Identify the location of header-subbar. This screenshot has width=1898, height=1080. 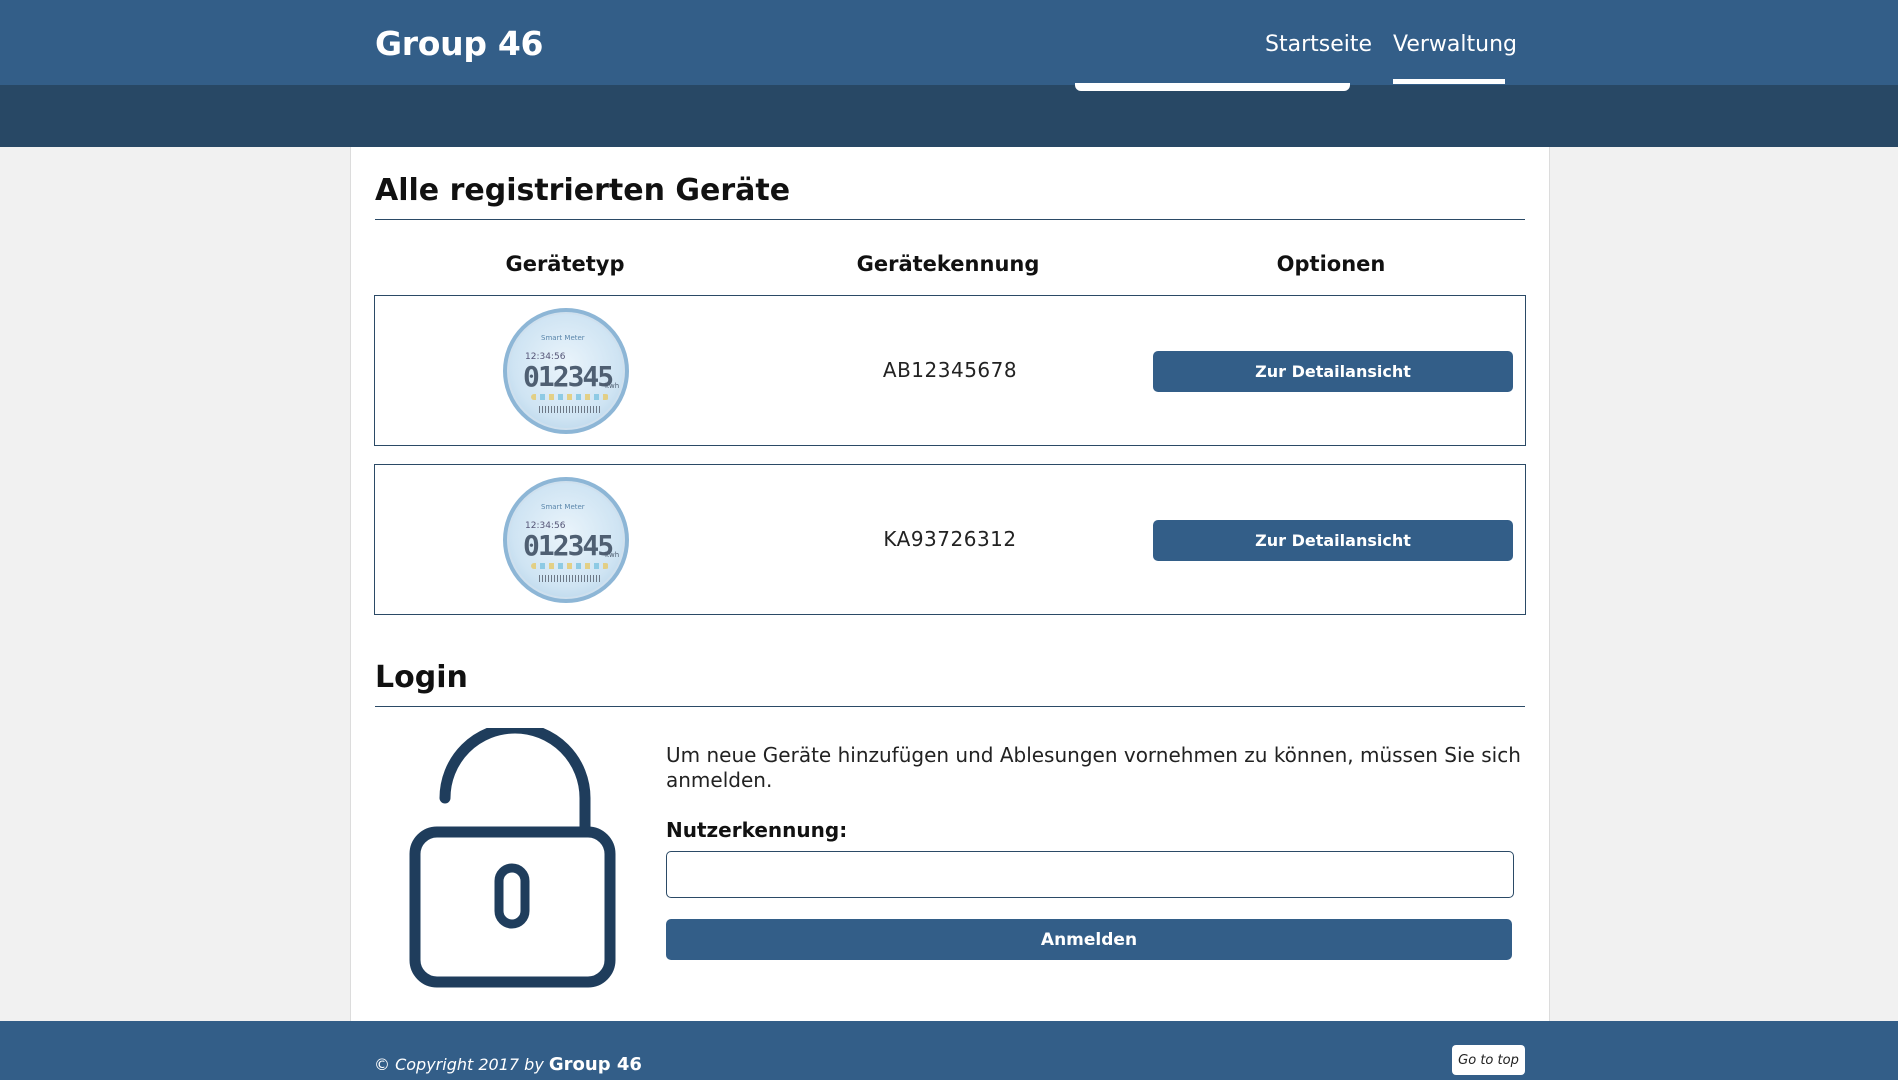
(949, 116).